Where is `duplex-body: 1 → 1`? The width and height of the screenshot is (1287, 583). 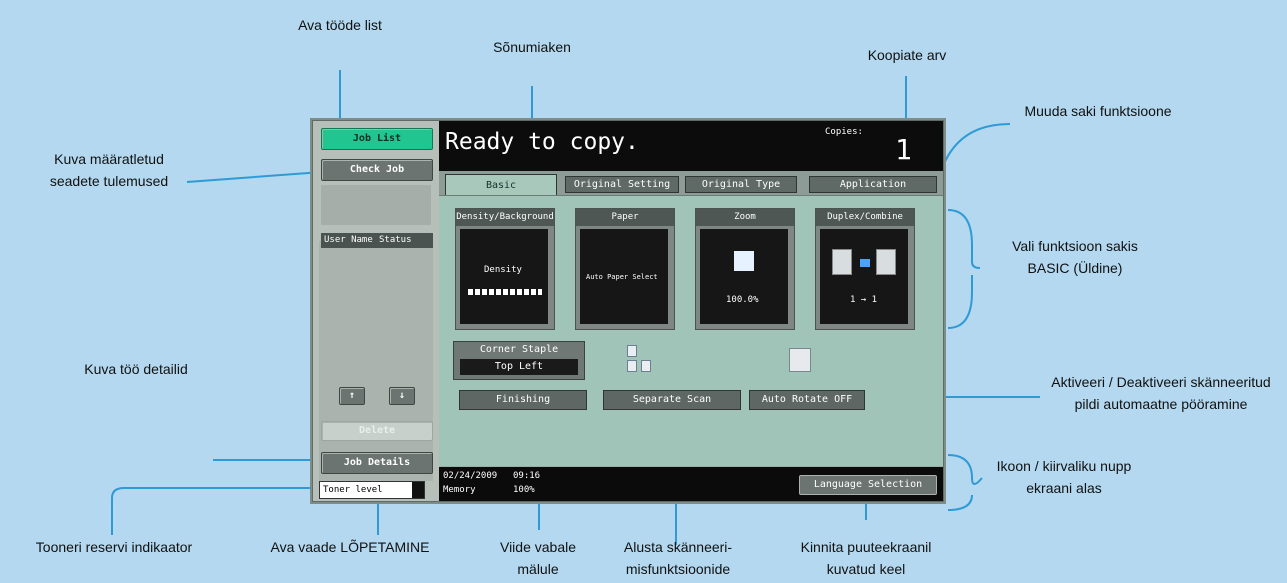
duplex-body: 1 → 1 is located at coordinates (864, 276).